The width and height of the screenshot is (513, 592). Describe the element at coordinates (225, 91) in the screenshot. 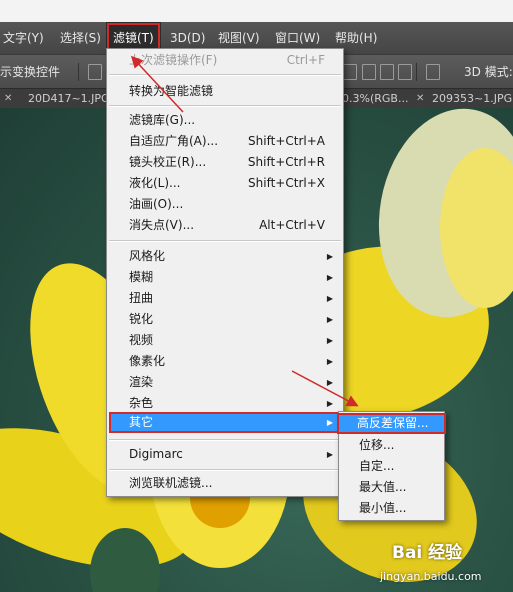

I see `menu-item-convert-smart-filter: 转换为智能滤镜` at that location.